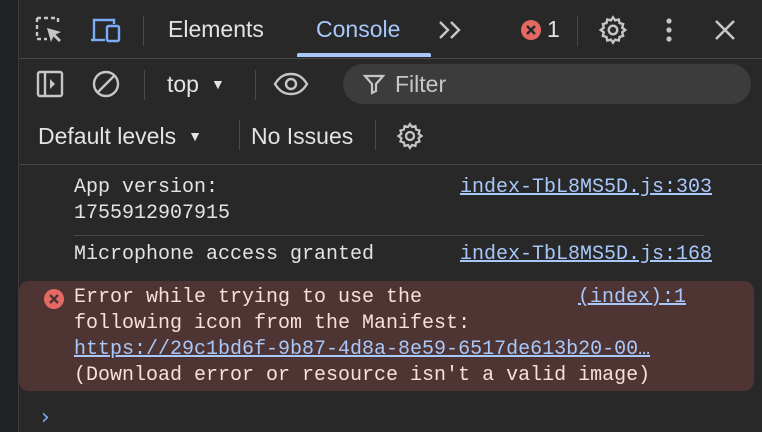 This screenshot has height=432, width=762. I want to click on filter-box, so click(547, 84).